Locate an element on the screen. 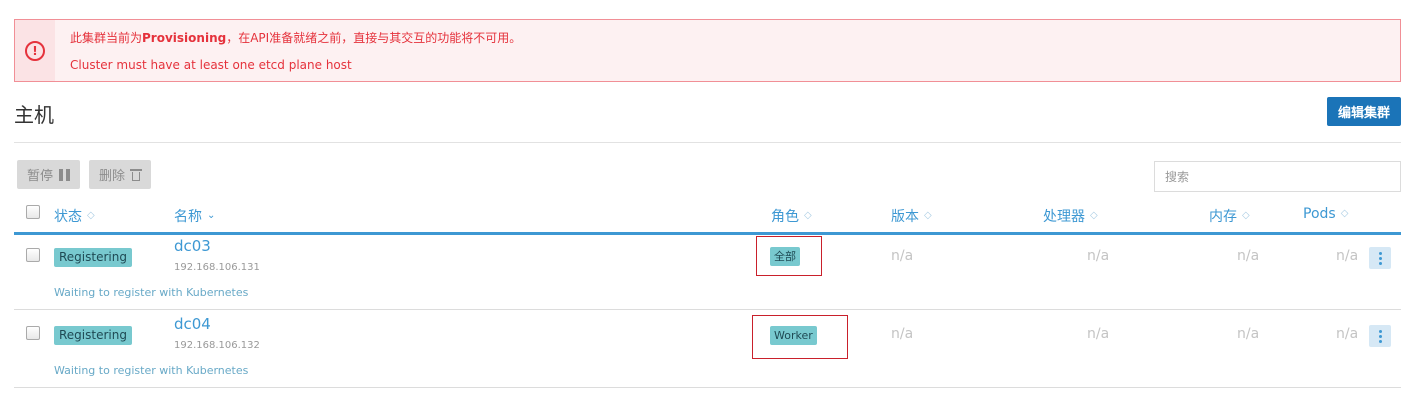 The height and width of the screenshot is (409, 1418). host-name-link: dc04 is located at coordinates (192, 324).